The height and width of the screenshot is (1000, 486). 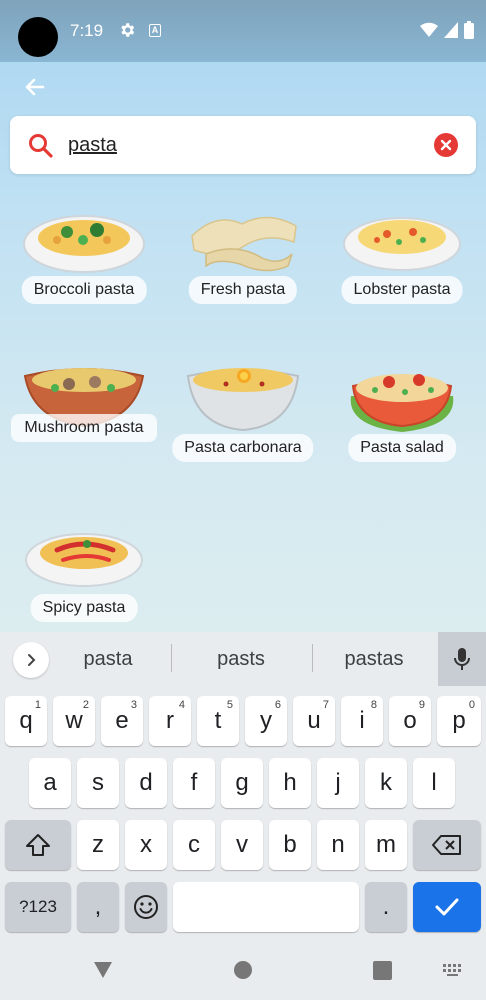 I want to click on key-e: e3, so click(x=122, y=721).